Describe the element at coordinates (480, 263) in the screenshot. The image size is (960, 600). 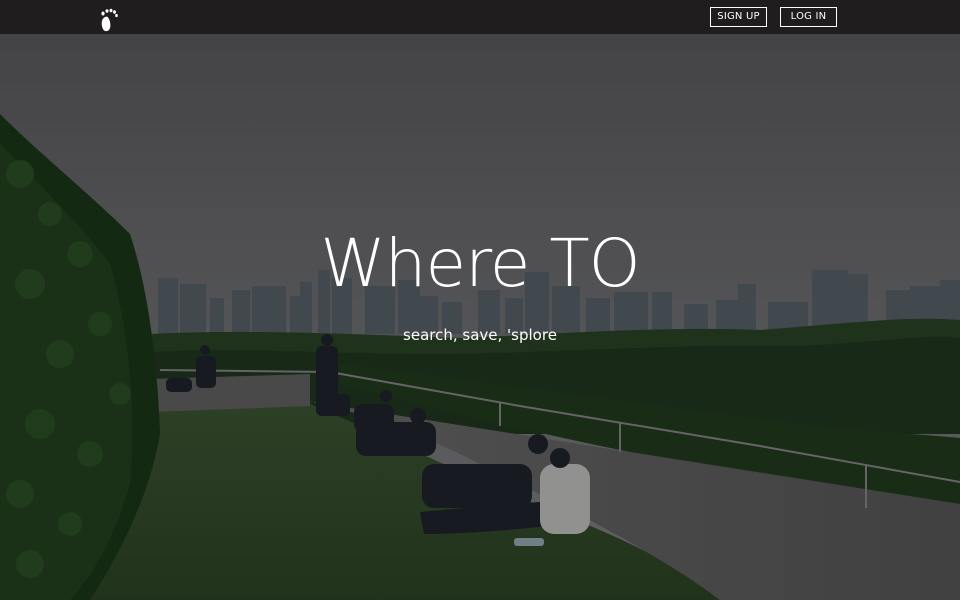
I see `hero-title: Where TO` at that location.